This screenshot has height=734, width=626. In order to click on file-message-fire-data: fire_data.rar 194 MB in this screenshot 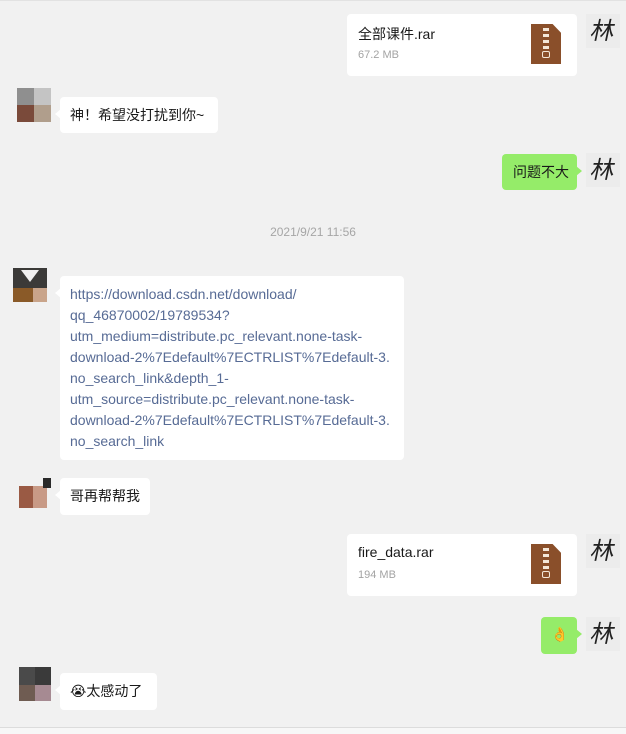, I will do `click(462, 565)`.